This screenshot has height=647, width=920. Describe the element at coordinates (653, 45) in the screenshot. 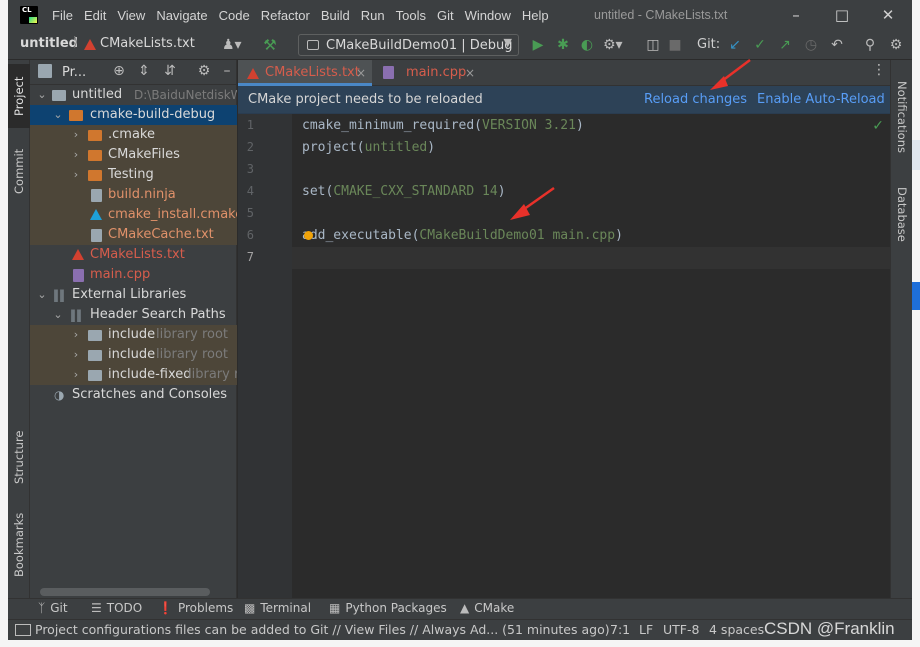

I see `attach-icon: ◫` at that location.